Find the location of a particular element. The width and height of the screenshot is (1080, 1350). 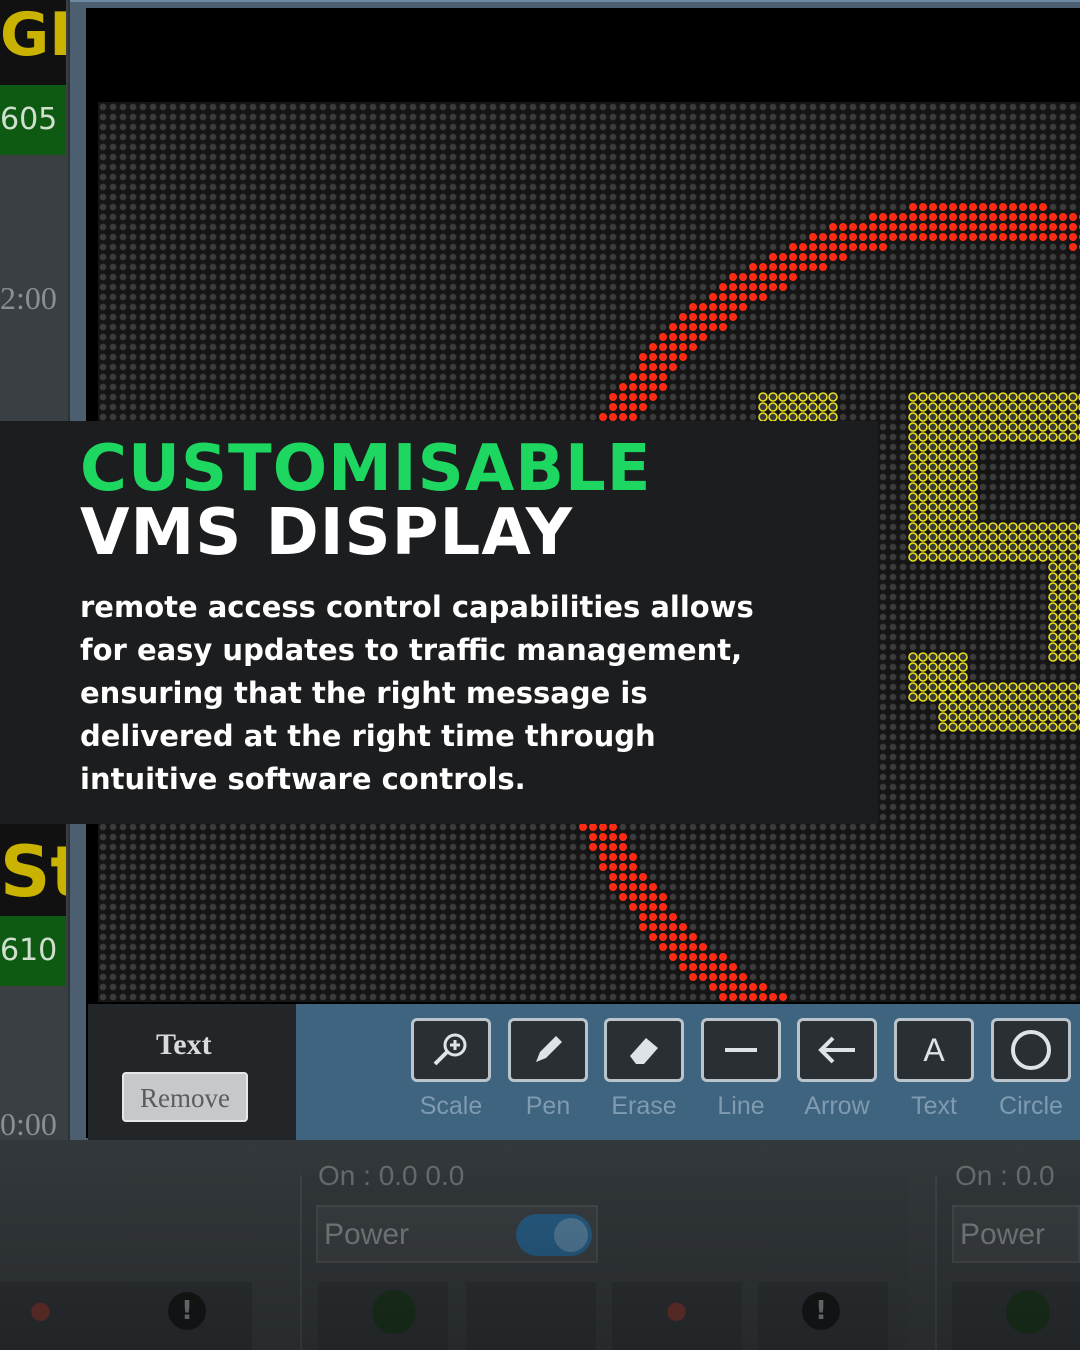

pen-icon is located at coordinates (548, 1050).